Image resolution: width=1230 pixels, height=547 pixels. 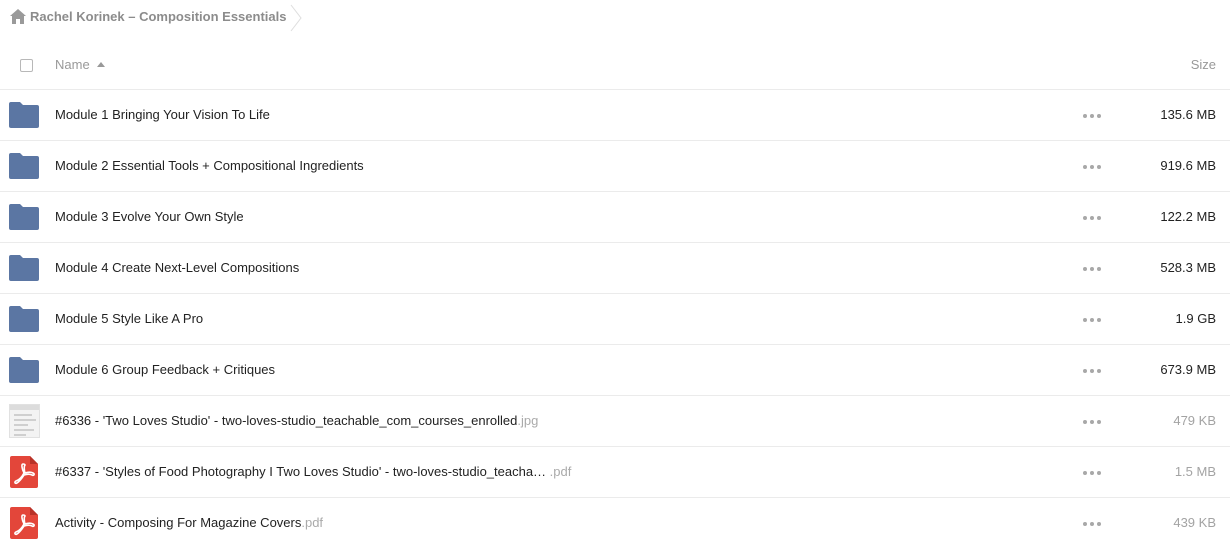 I want to click on file-size: 135.6 MB, so click(x=1188, y=114).